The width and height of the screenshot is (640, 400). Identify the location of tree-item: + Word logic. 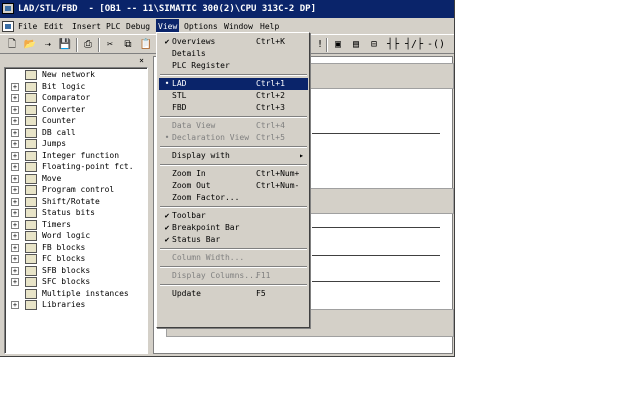
(76, 236).